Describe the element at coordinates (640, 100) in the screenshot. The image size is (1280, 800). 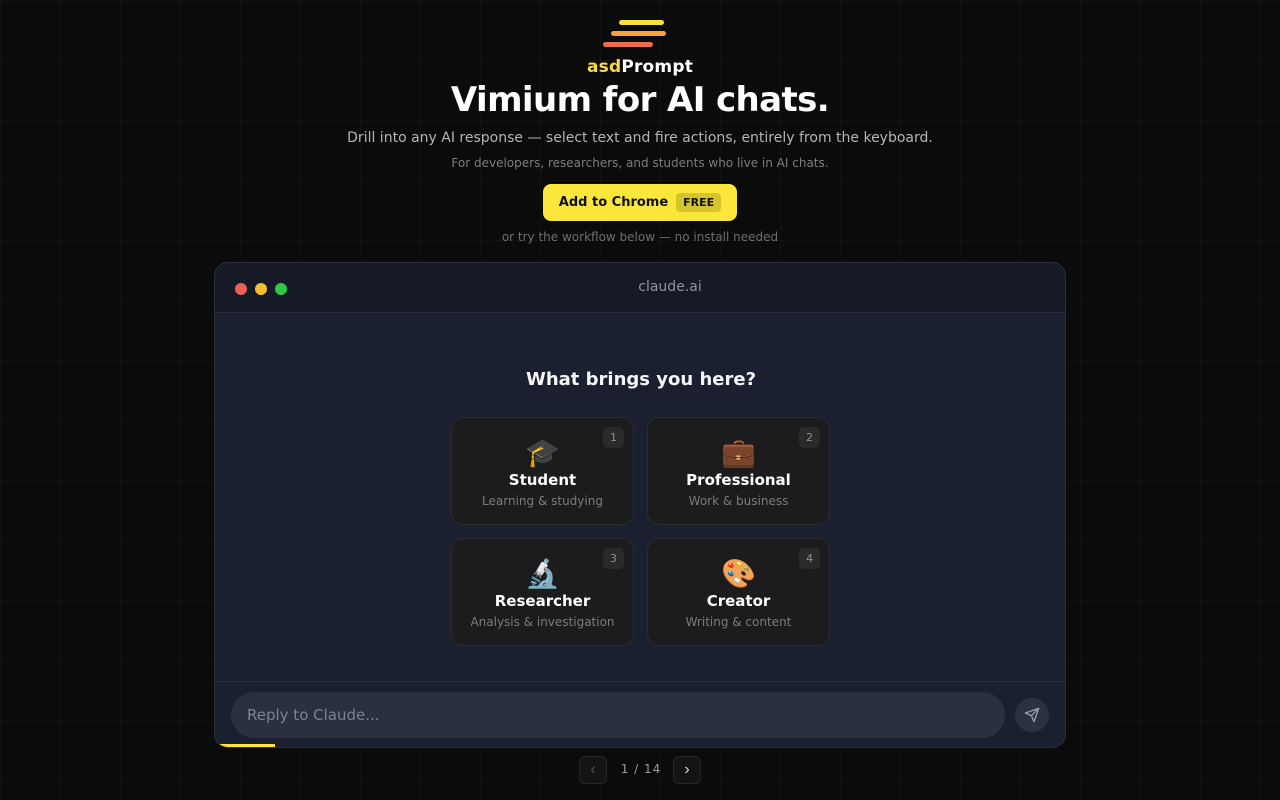
I see `page-title: Vimium for AI chats.` at that location.